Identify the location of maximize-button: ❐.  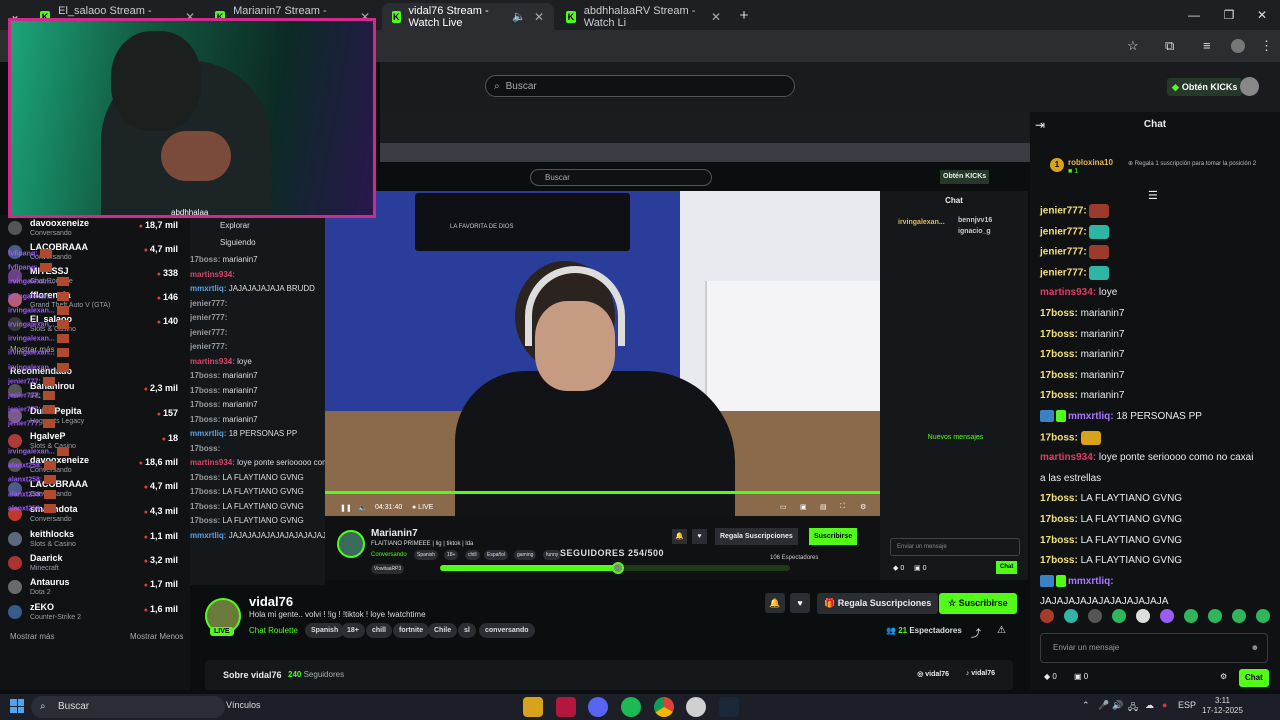
(1229, 15).